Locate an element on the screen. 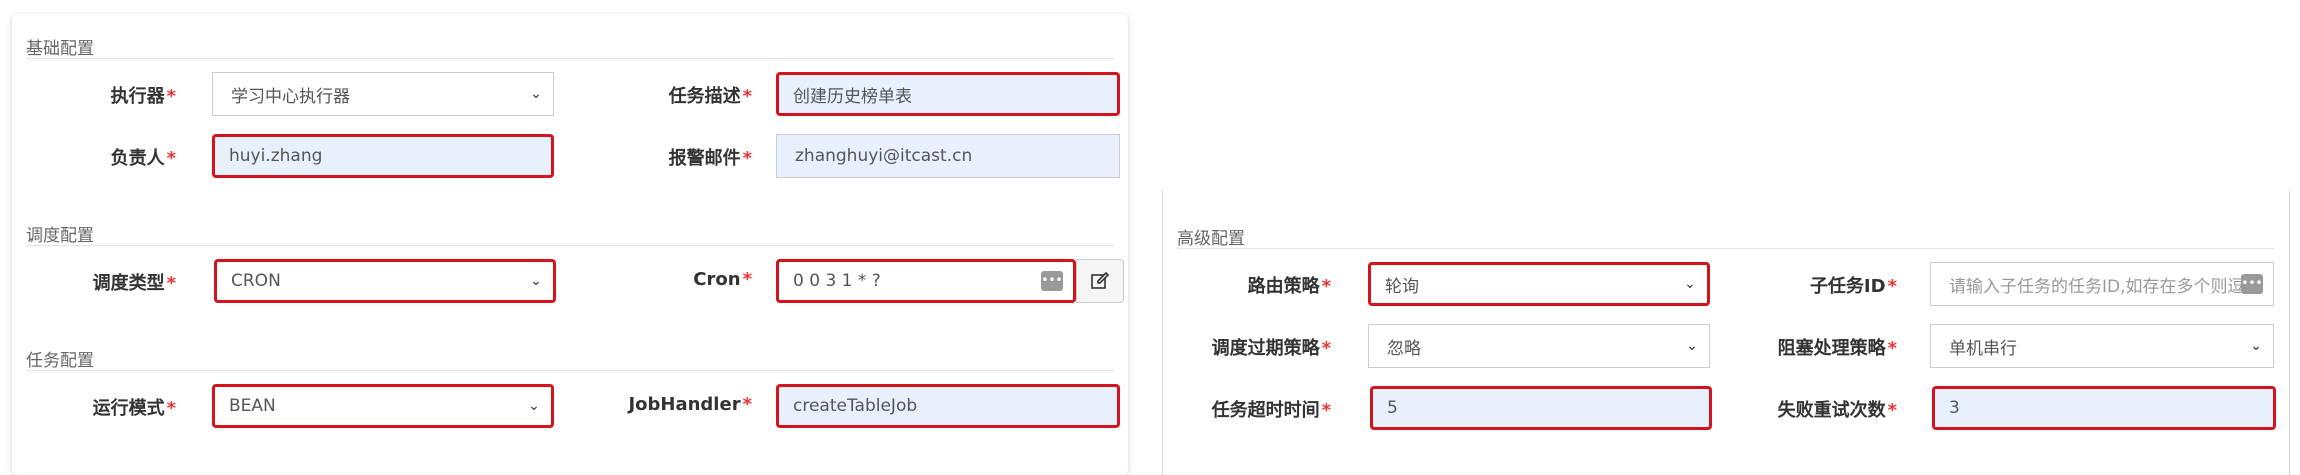  misfire-strategy-label: 调度过期策略 * is located at coordinates (1271, 348).